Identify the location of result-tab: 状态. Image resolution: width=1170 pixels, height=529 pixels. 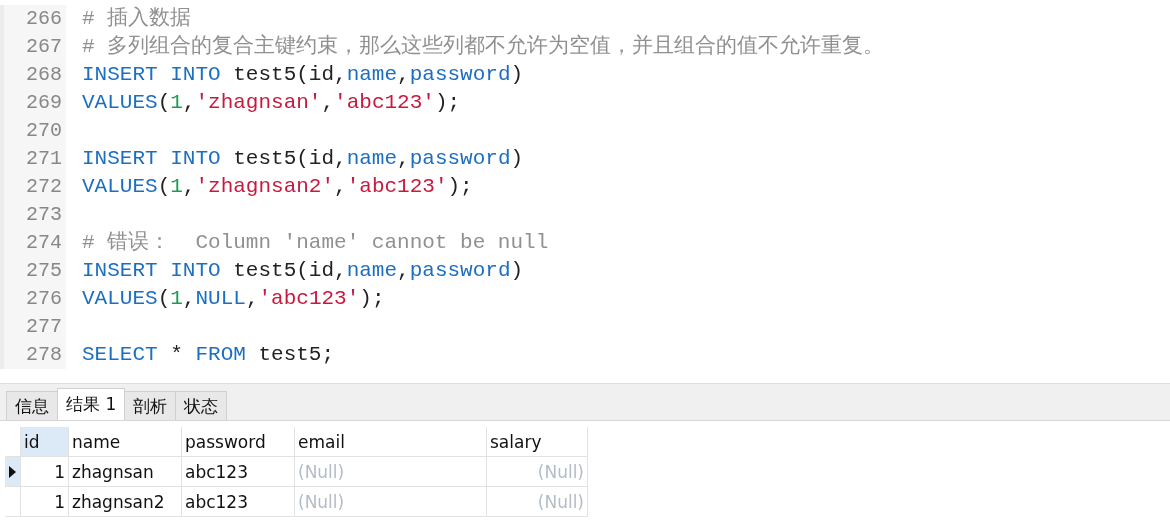
(201, 405).